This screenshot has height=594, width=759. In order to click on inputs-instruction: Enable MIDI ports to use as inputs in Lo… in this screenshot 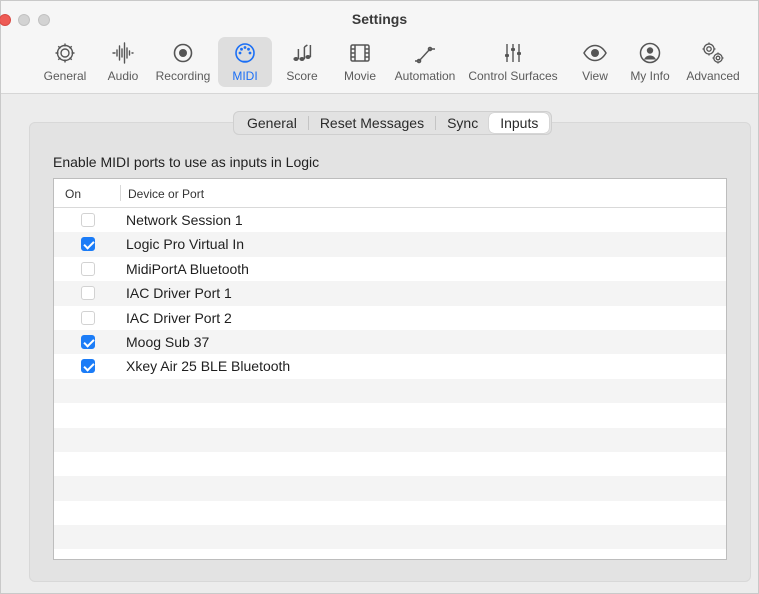, I will do `click(186, 162)`.